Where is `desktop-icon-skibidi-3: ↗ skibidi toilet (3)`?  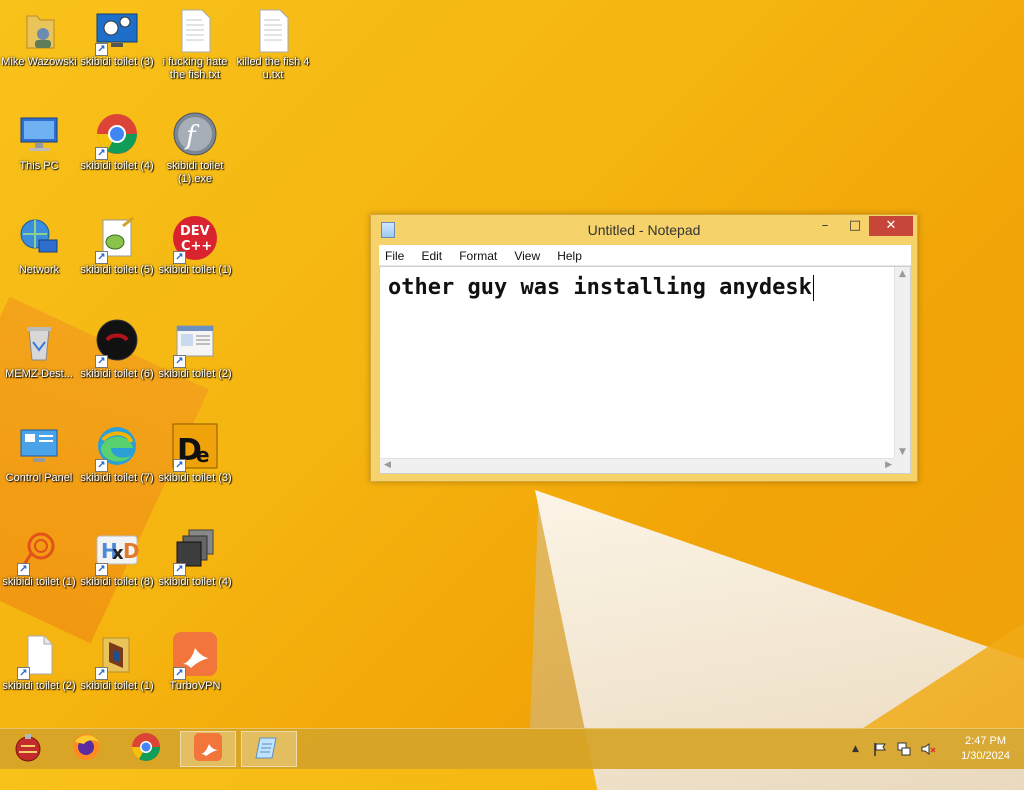 desktop-icon-skibidi-3: ↗ skibidi toilet (3) is located at coordinates (117, 37).